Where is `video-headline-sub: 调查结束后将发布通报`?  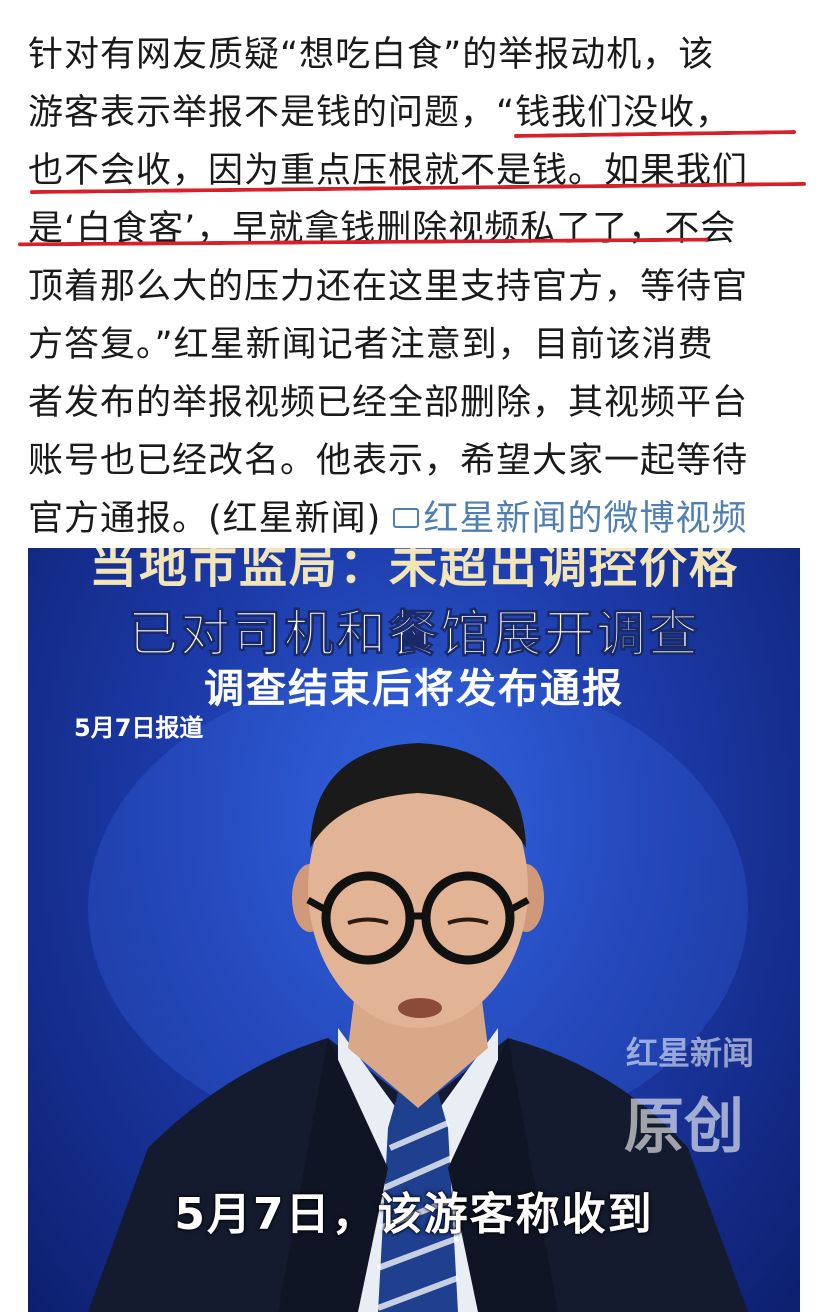 video-headline-sub: 调查结束后将发布通报 is located at coordinates (414, 689).